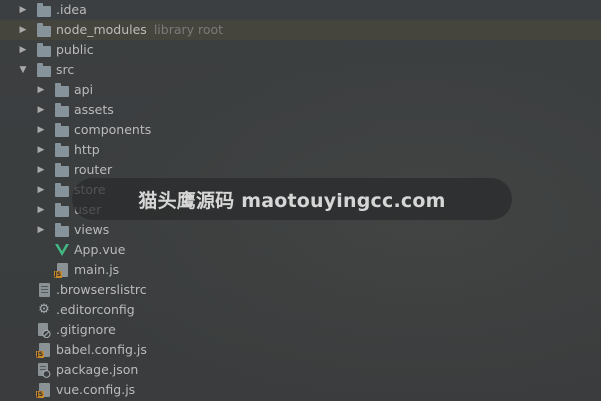  Describe the element at coordinates (95, 309) in the screenshot. I see `tree-item-label: .editorconfig` at that location.